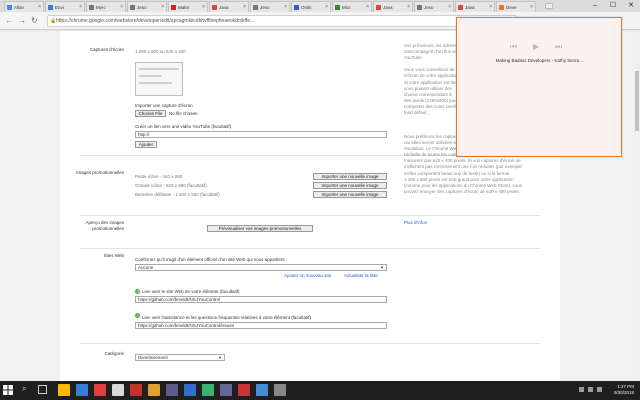  Describe the element at coordinates (558, 47) in the screenshot. I see `next-track-icon: ⏭` at that location.